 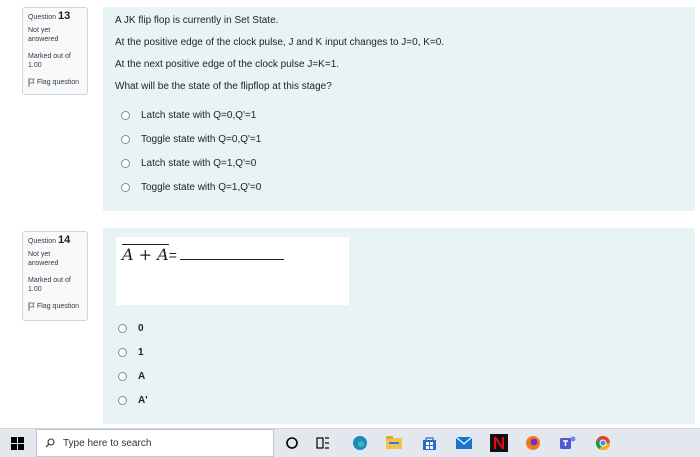 I want to click on teams-button, so click(x=568, y=443).